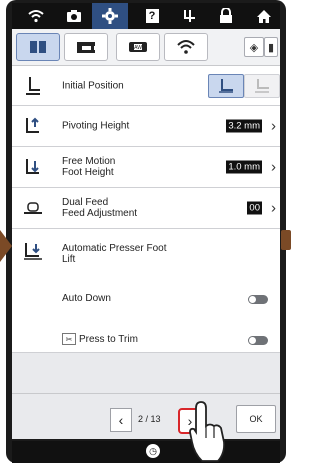 The height and width of the screenshot is (468, 320). Describe the element at coordinates (258, 299) in the screenshot. I see `auto-down-toggle` at that location.